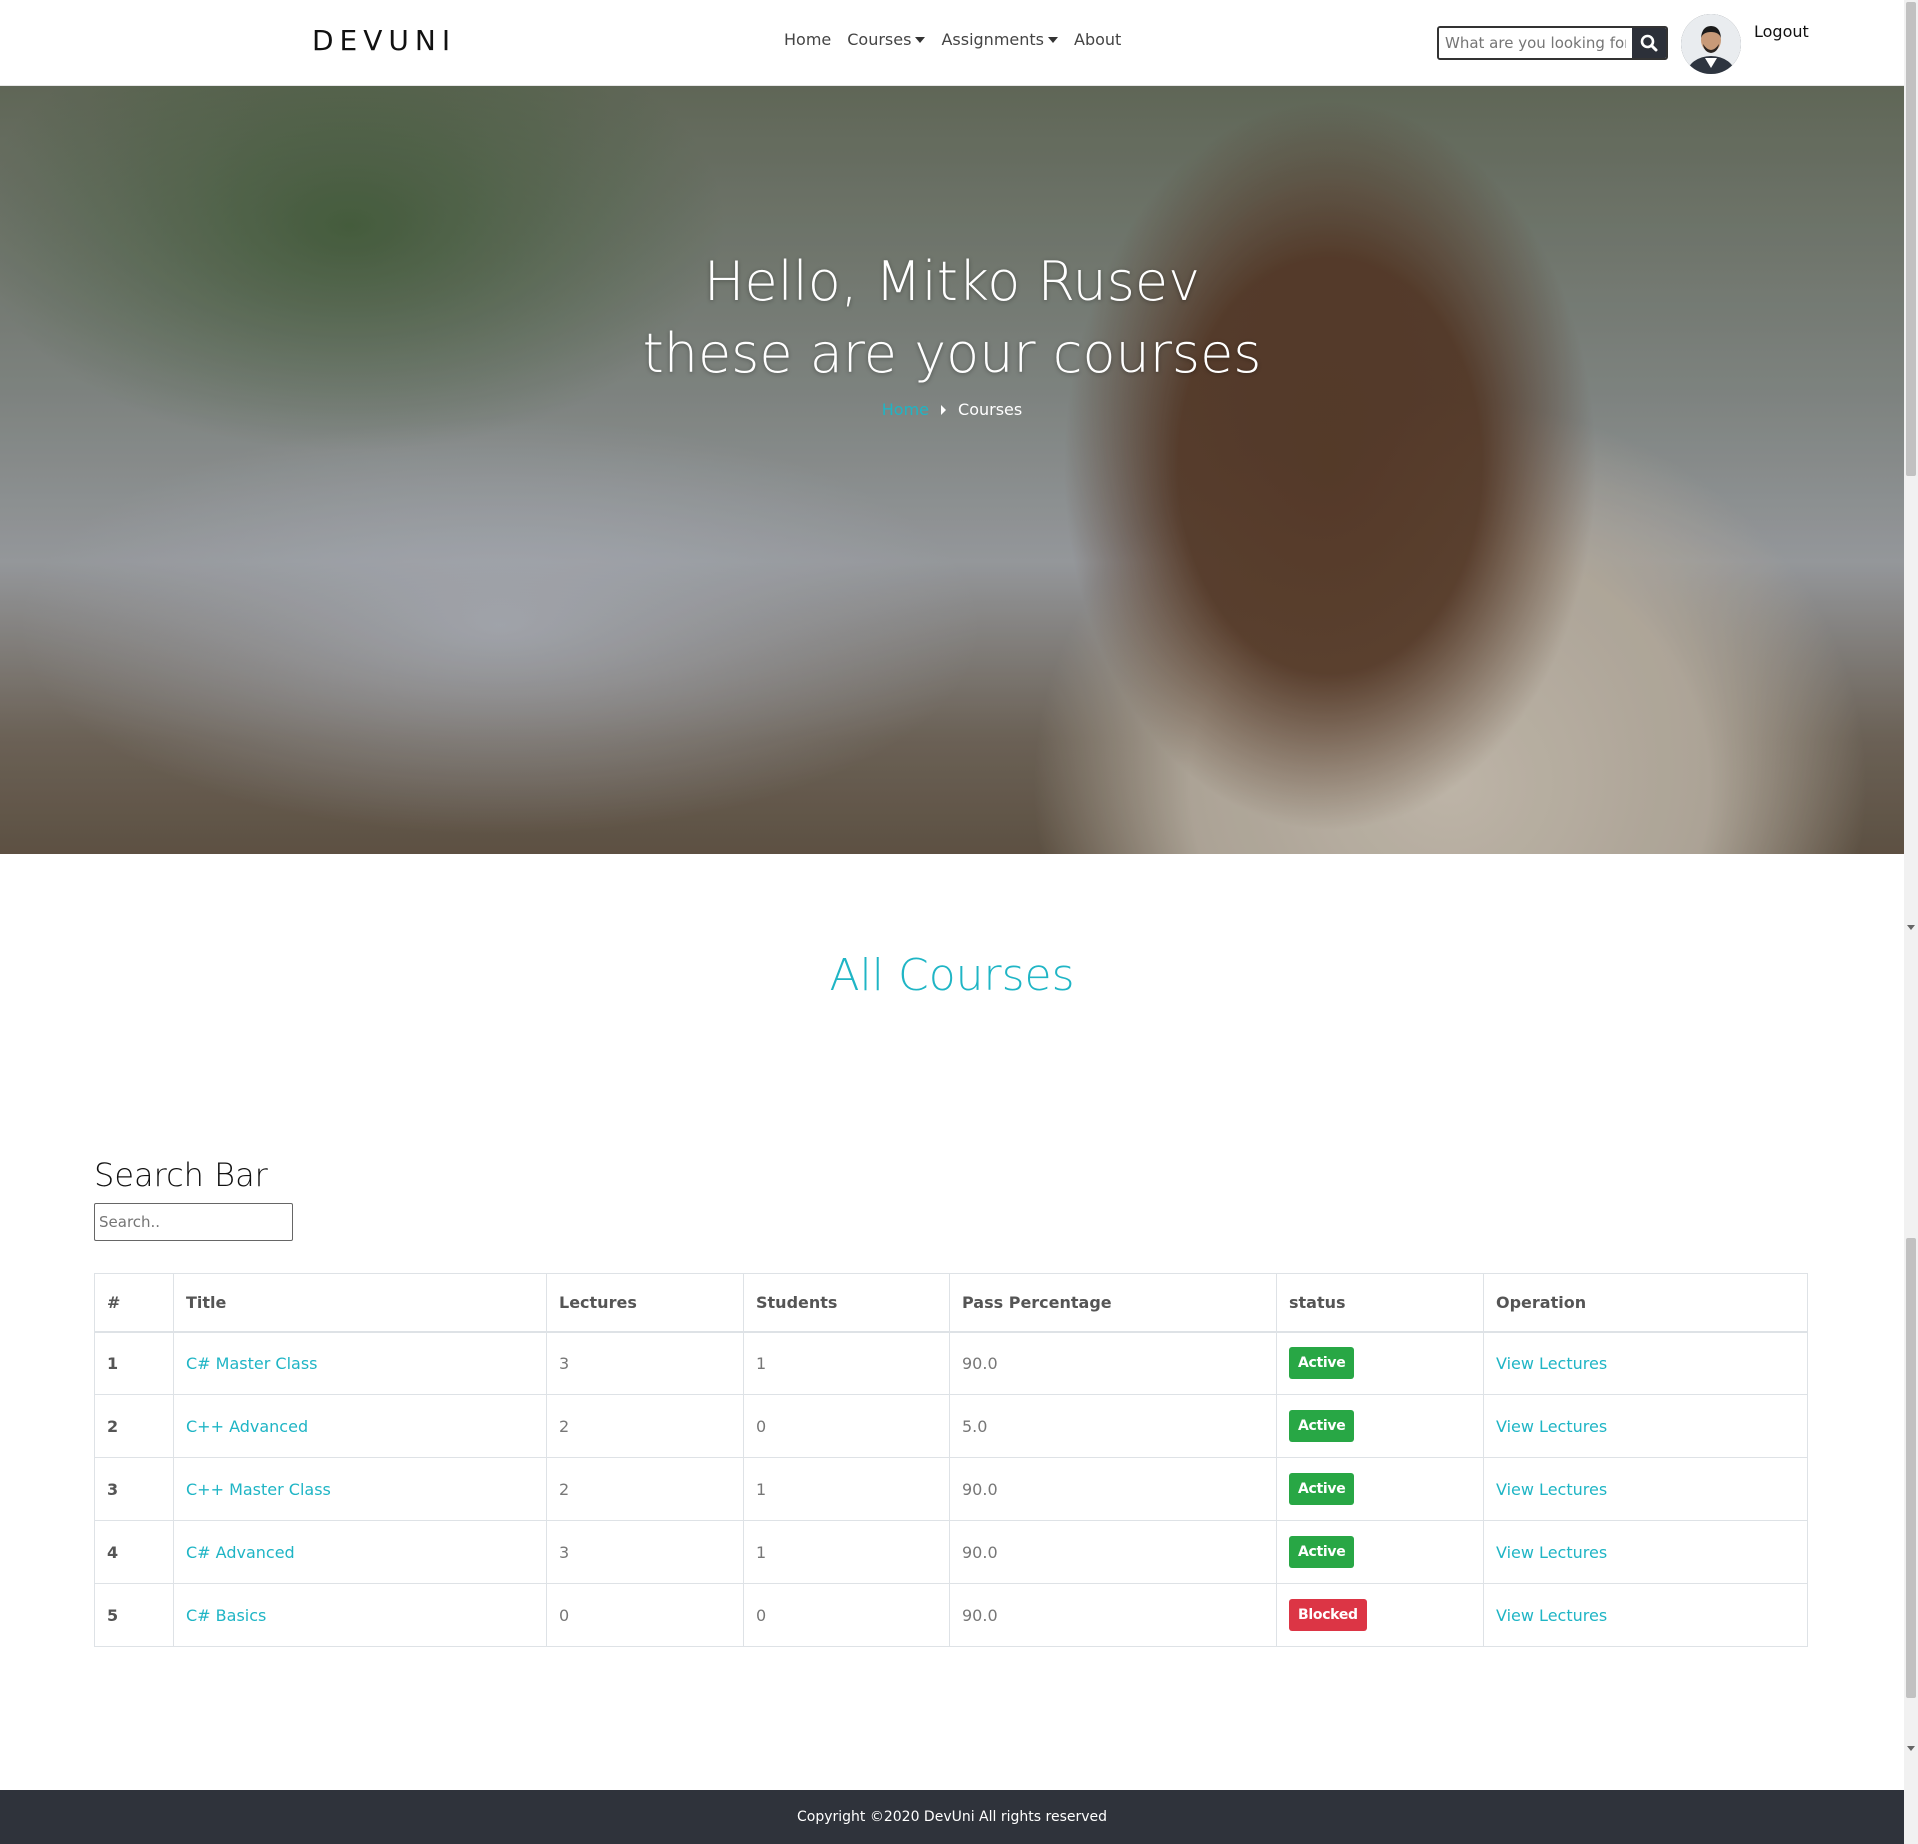 The width and height of the screenshot is (1918, 1844). What do you see at coordinates (1781, 31) in the screenshot?
I see `logout-link: Logout` at bounding box center [1781, 31].